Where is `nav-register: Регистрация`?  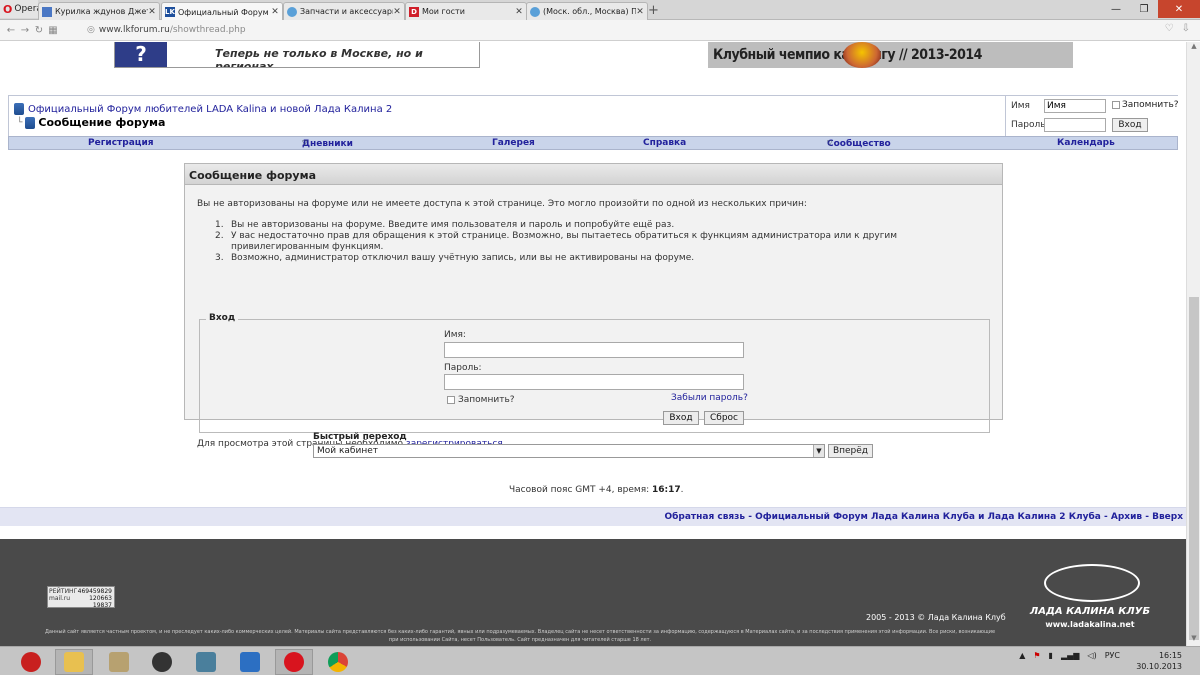
nav-register: Регистрация is located at coordinates (121, 143).